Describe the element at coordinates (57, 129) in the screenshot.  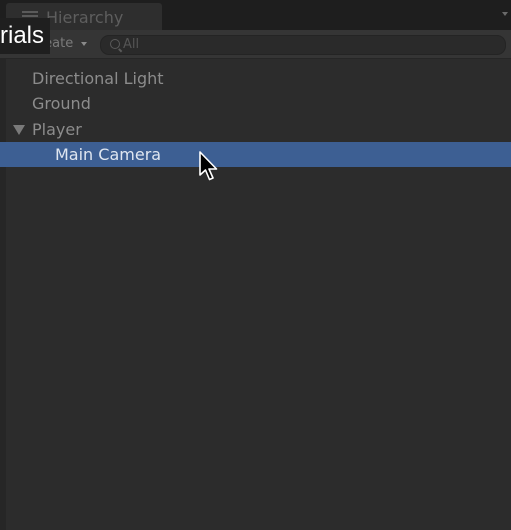
I see `tree-item-label: Player` at that location.